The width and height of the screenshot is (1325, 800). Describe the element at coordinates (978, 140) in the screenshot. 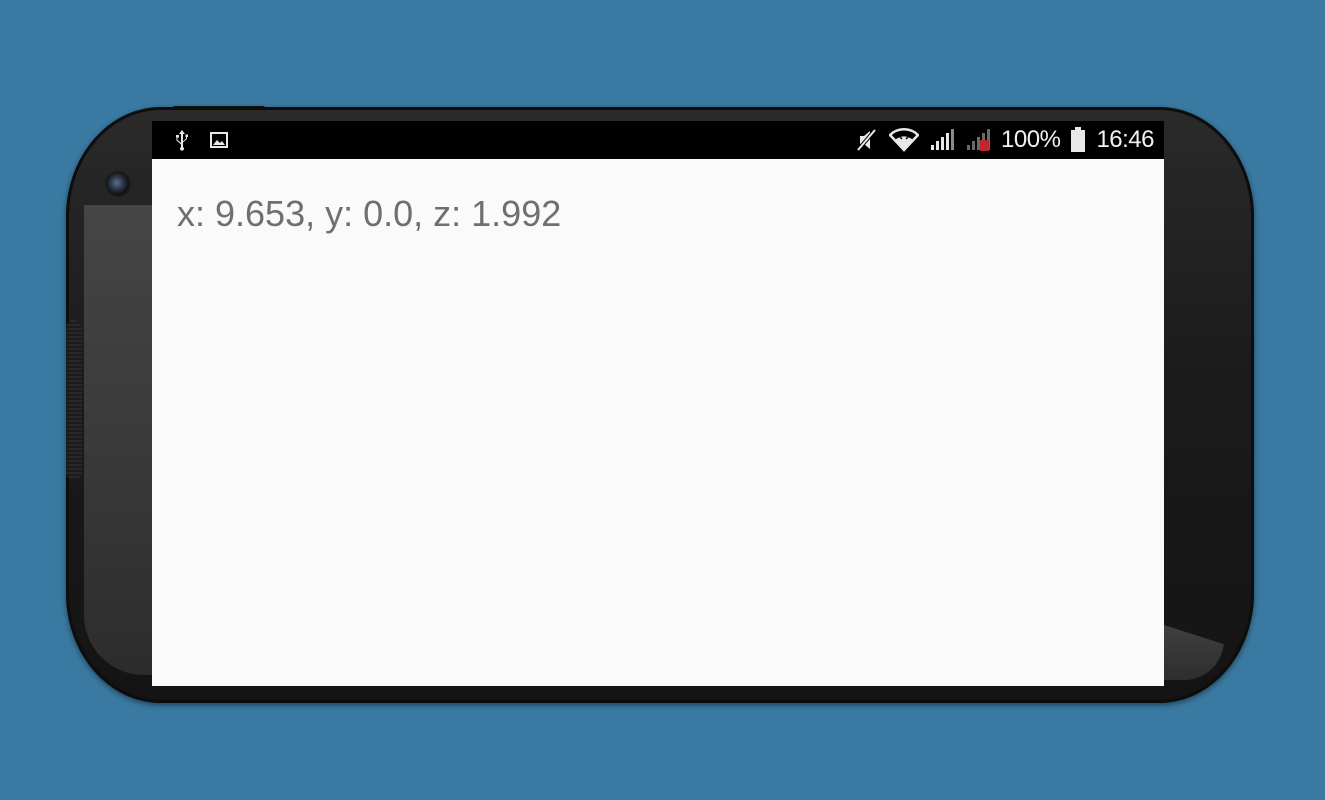

I see `signal-no-sim-icon` at that location.